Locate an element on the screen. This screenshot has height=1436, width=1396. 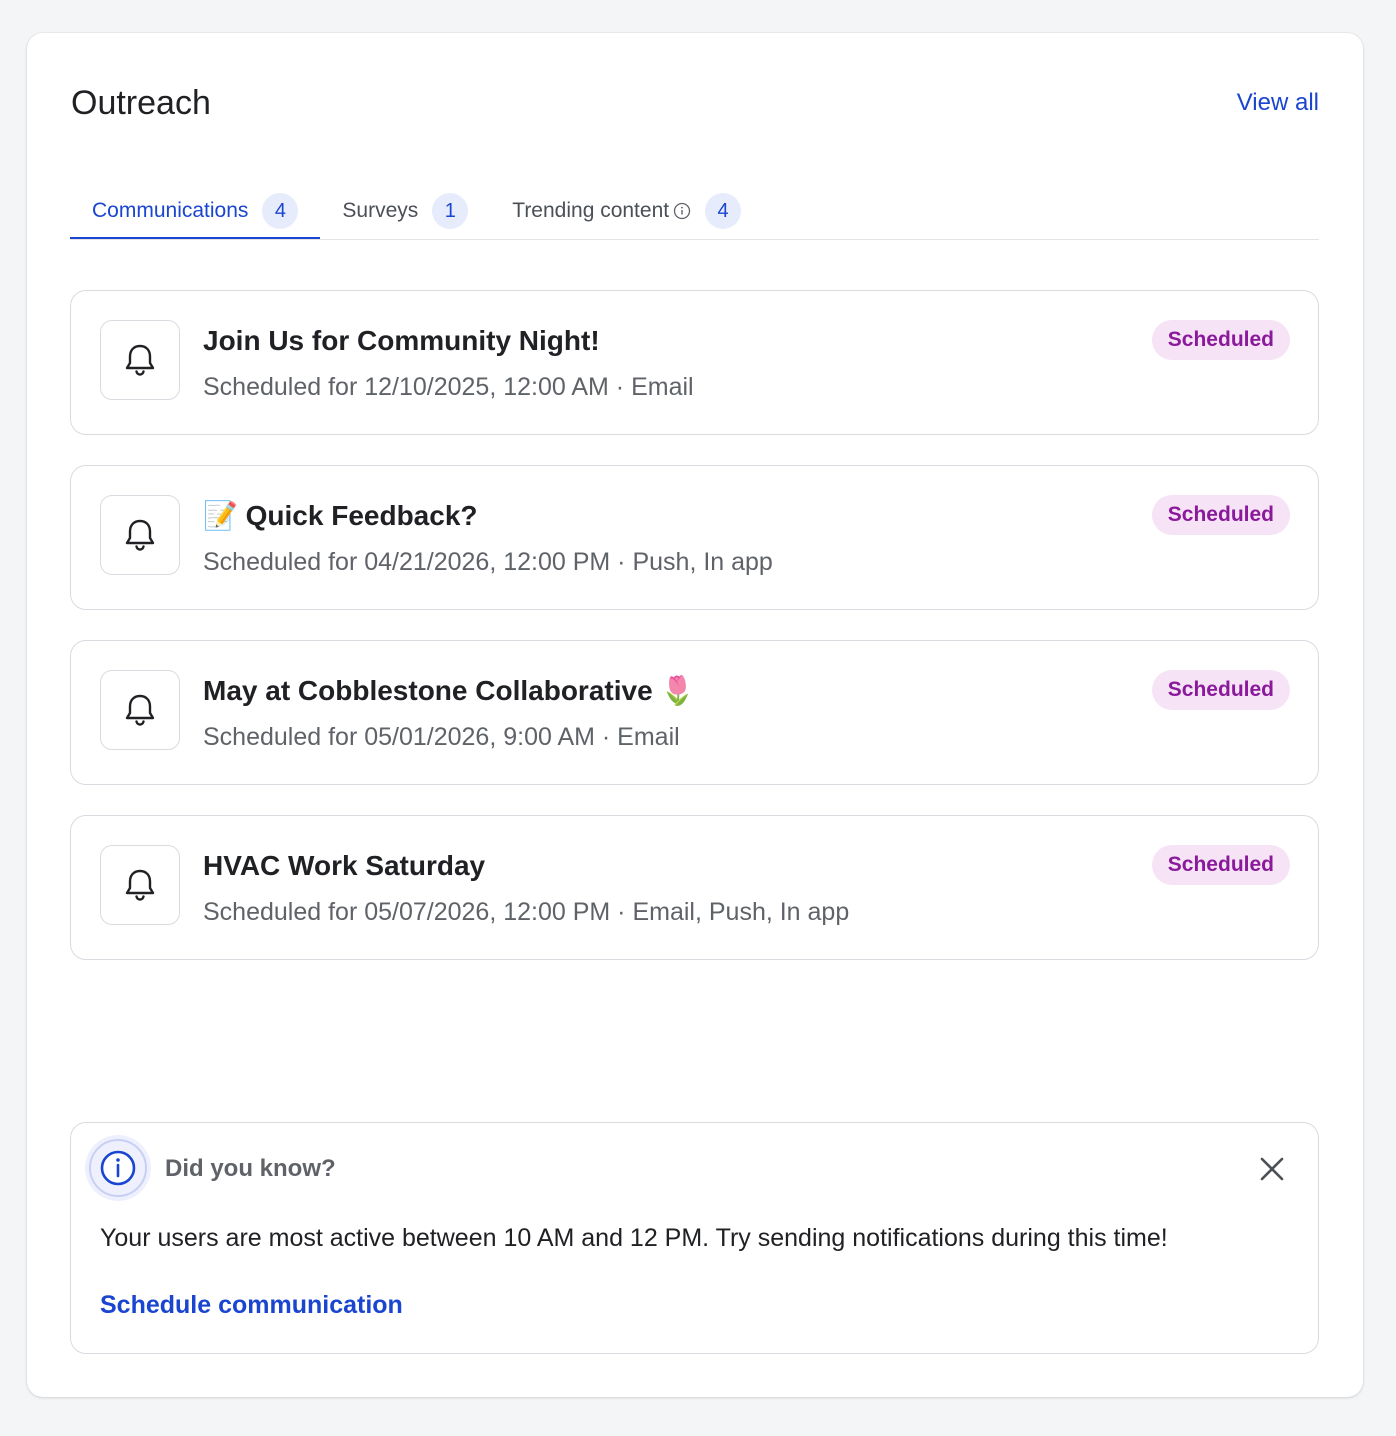
tab-label: Communications is located at coordinates (170, 210).